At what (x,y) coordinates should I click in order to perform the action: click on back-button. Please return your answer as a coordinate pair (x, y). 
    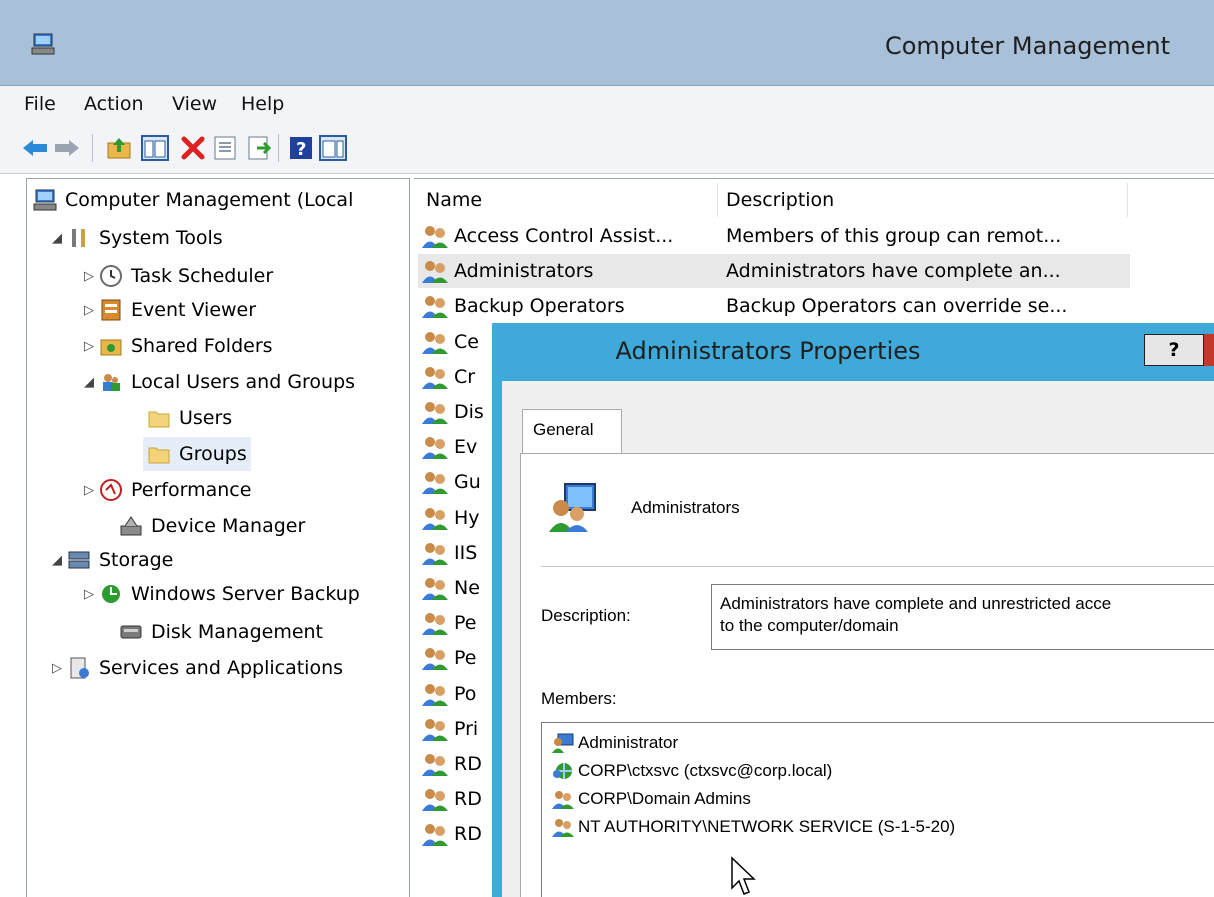
    Looking at the image, I should click on (35, 148).